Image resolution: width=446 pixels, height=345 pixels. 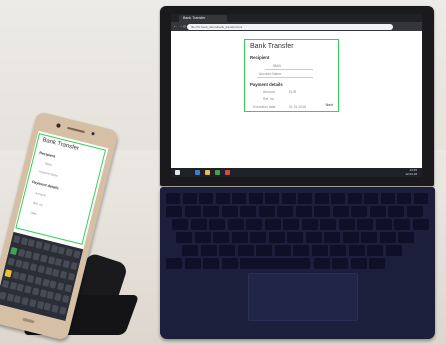 What do you see at coordinates (303, 297) in the screenshot?
I see `touchpad` at bounding box center [303, 297].